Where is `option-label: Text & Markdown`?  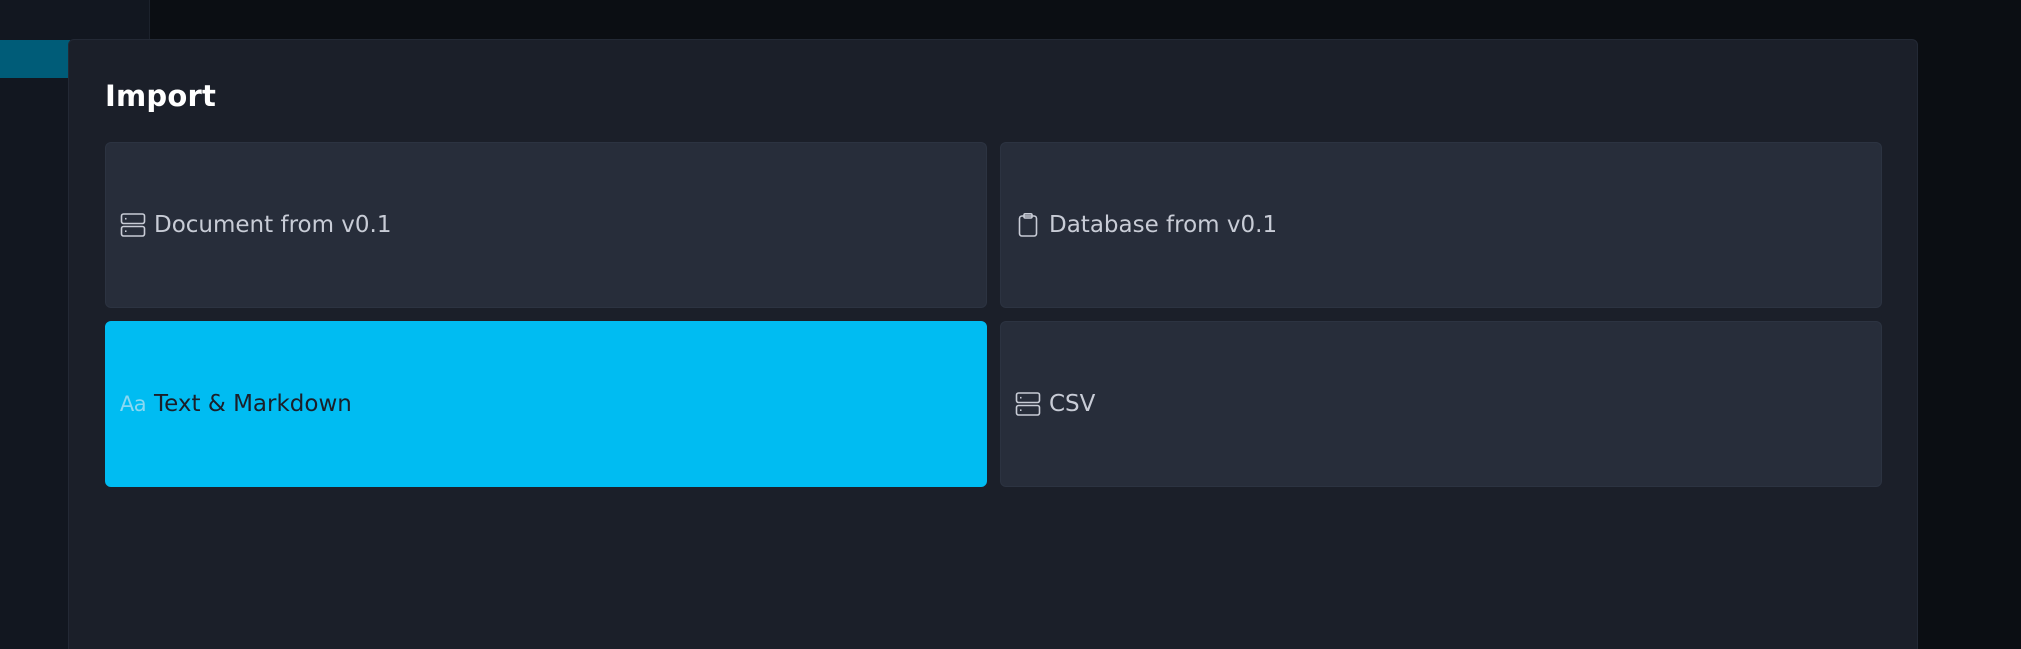 option-label: Text & Markdown is located at coordinates (253, 404).